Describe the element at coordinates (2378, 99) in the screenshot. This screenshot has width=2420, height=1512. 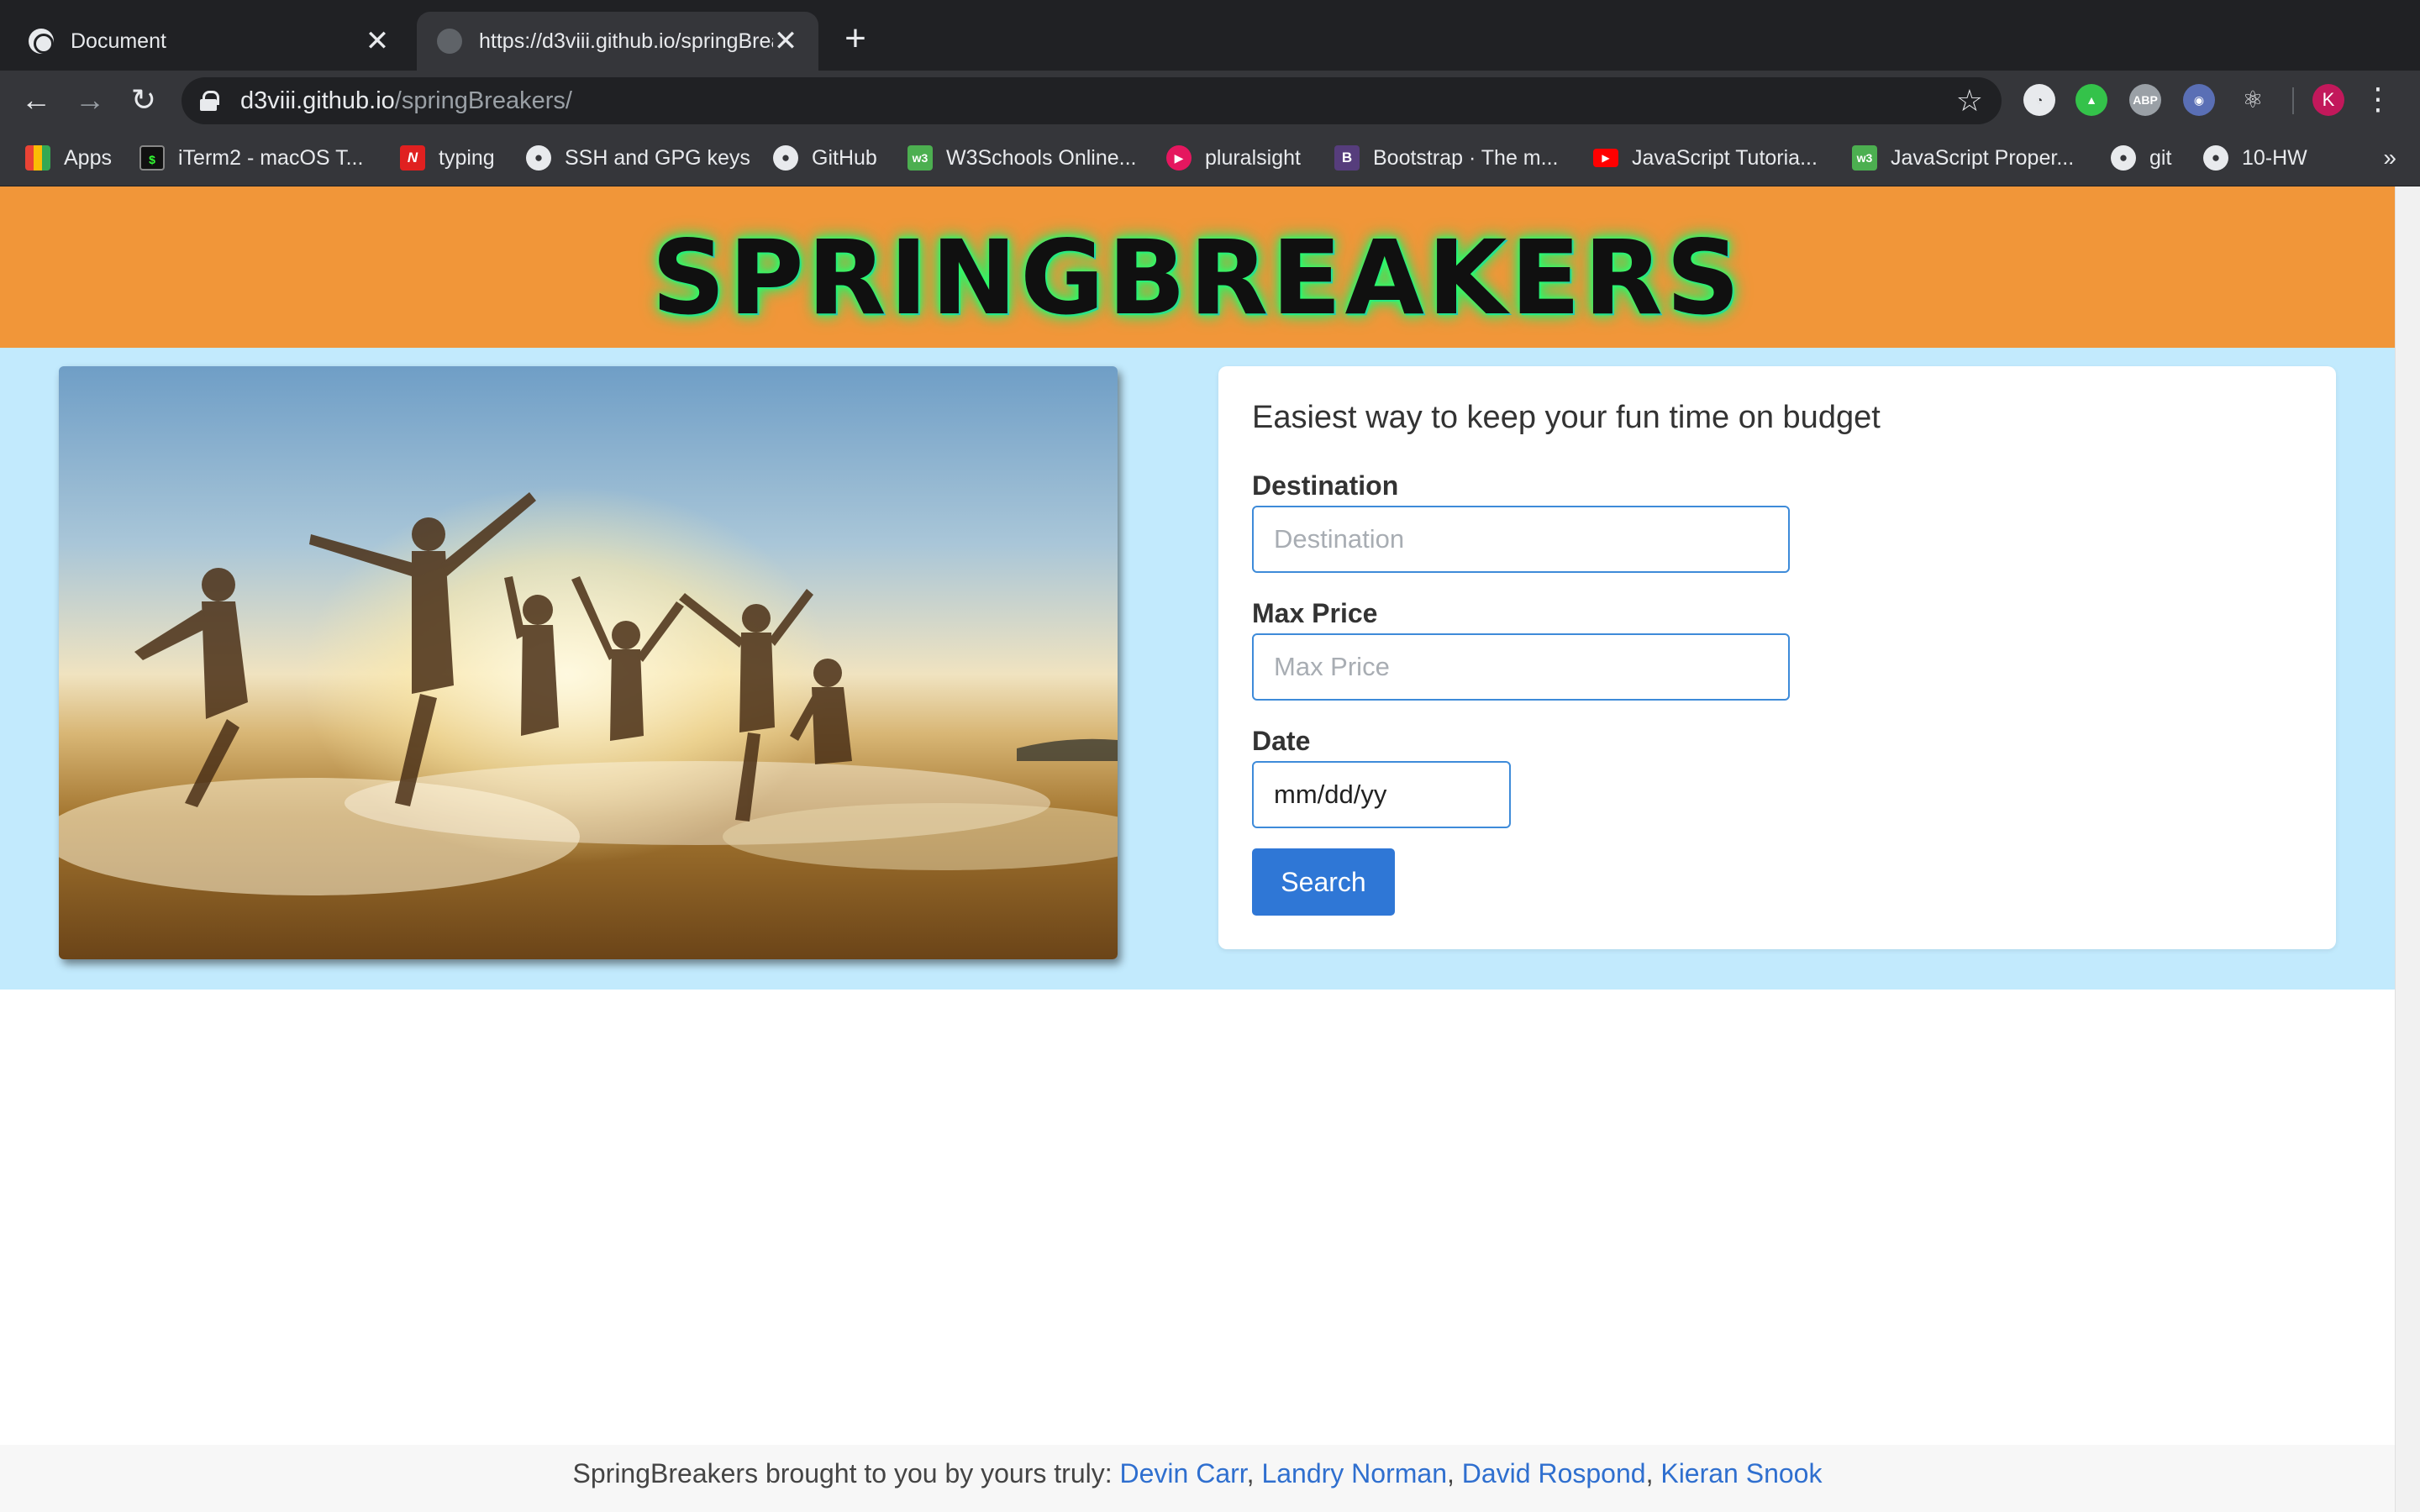
I see `browser-menu-icon: ⋮` at that location.